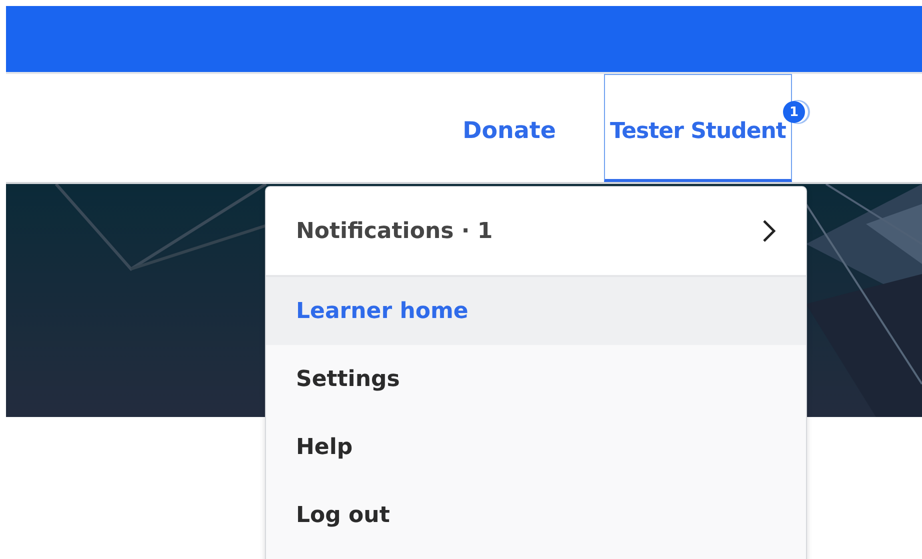 The height and width of the screenshot is (559, 922). Describe the element at coordinates (536, 379) in the screenshot. I see `menu-item: Settings` at that location.